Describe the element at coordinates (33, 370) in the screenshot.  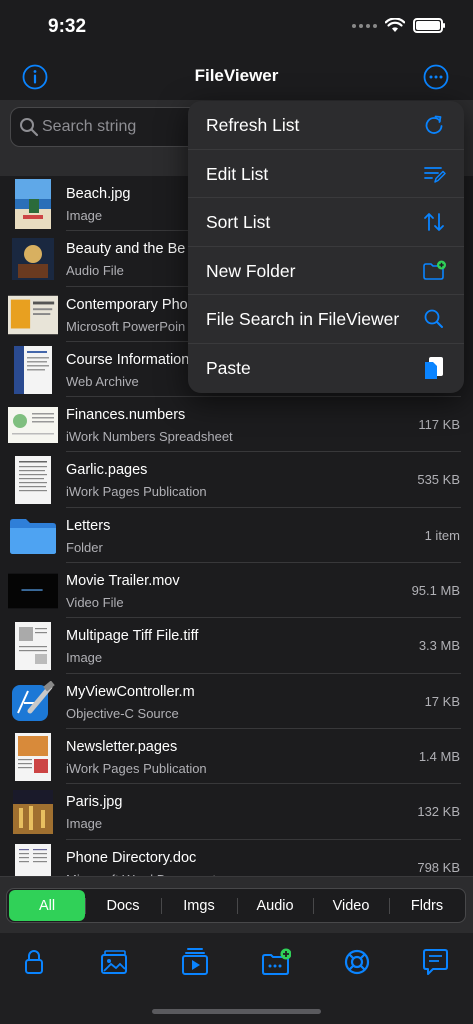
I see `web-archive-thumbnail` at that location.